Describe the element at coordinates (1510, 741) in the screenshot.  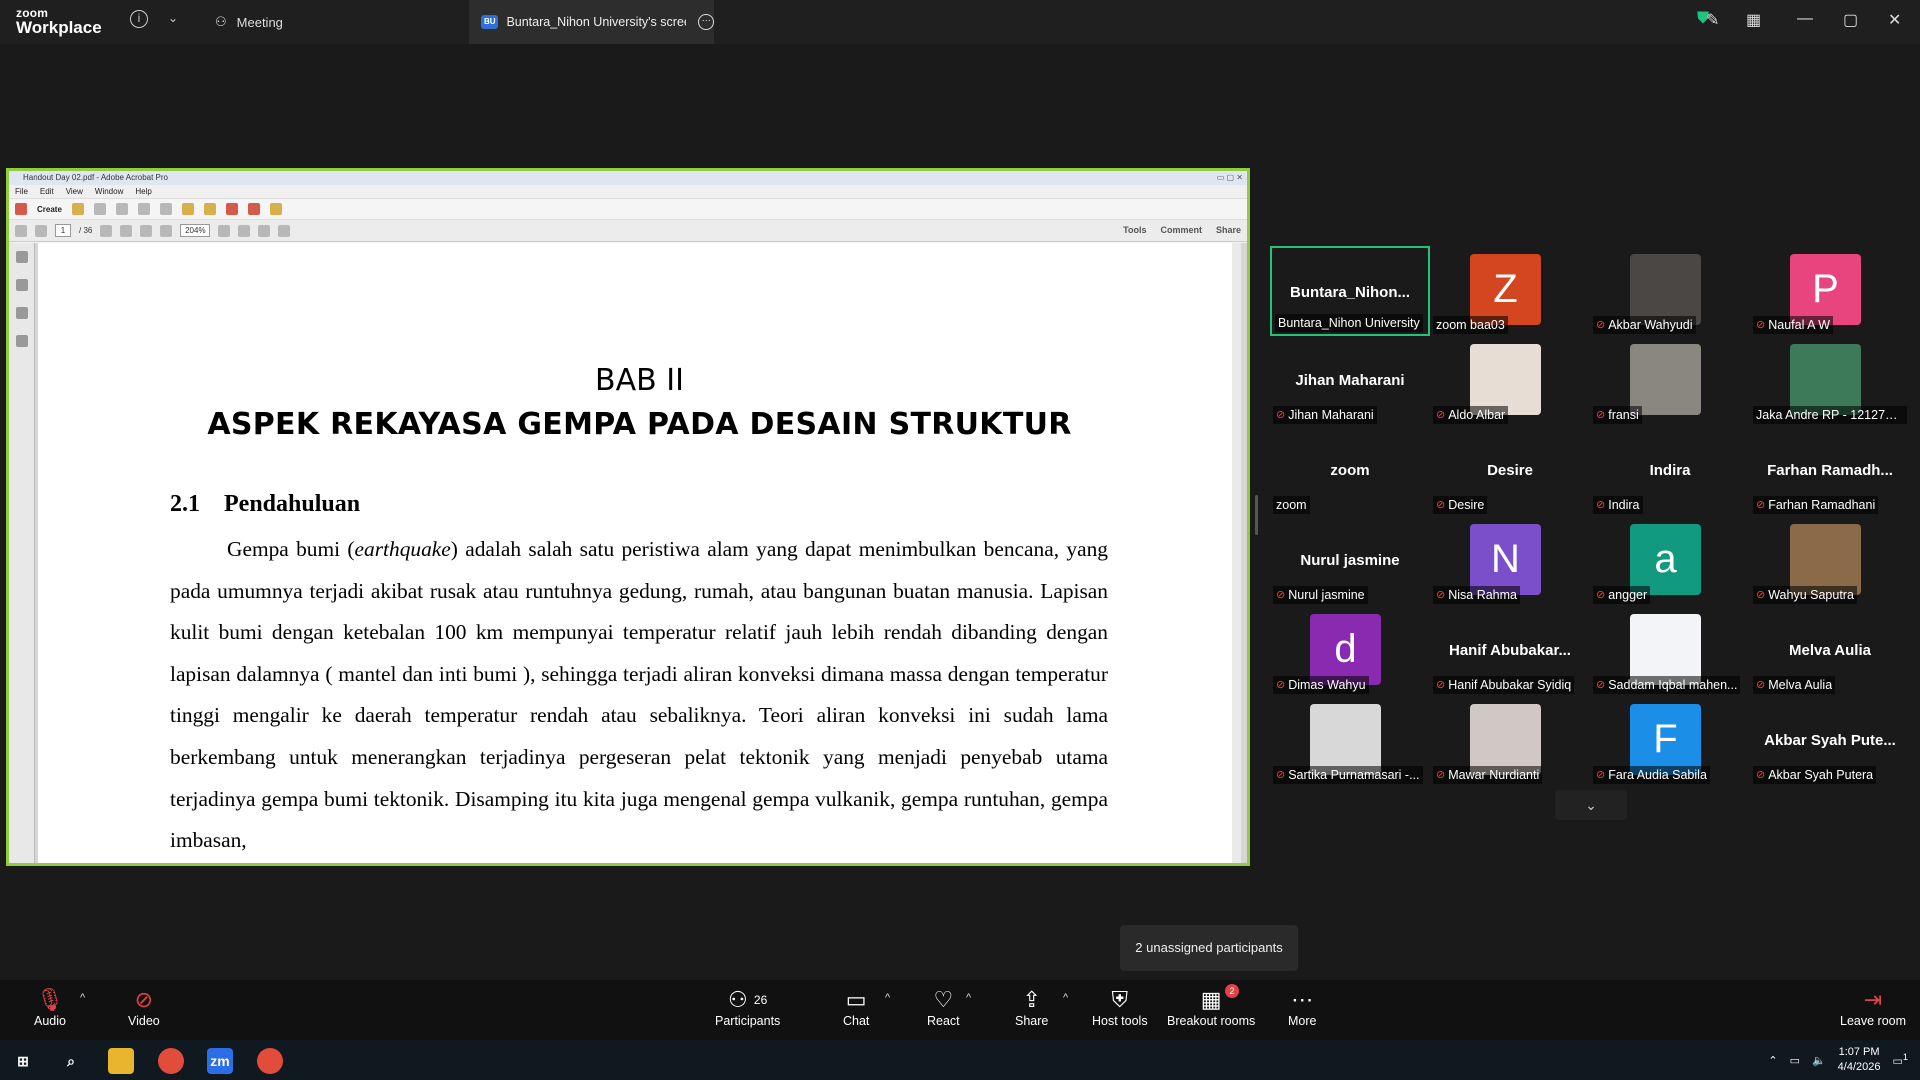
I see `participant-tile: ⊘ Mawar Nurdianti` at that location.